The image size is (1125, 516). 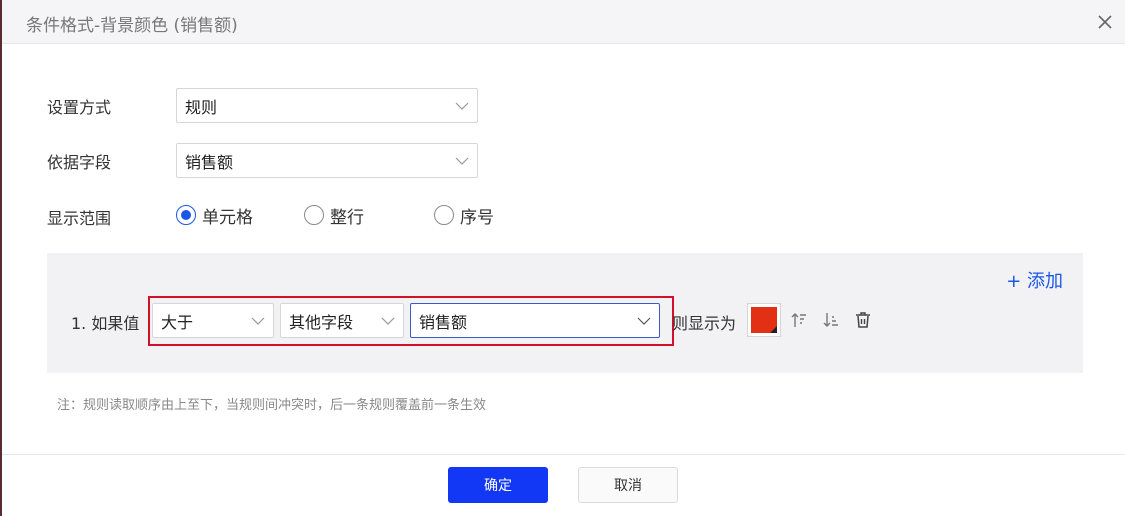 What do you see at coordinates (799, 320) in the screenshot?
I see `move-up-icon` at bounding box center [799, 320].